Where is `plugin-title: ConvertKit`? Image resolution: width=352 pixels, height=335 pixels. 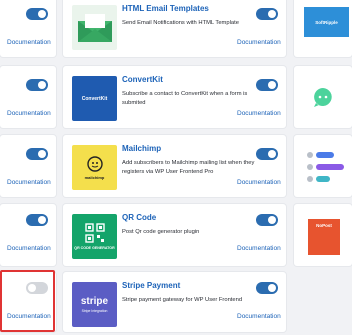
plugin-title: ConvertKit is located at coordinates (142, 79).